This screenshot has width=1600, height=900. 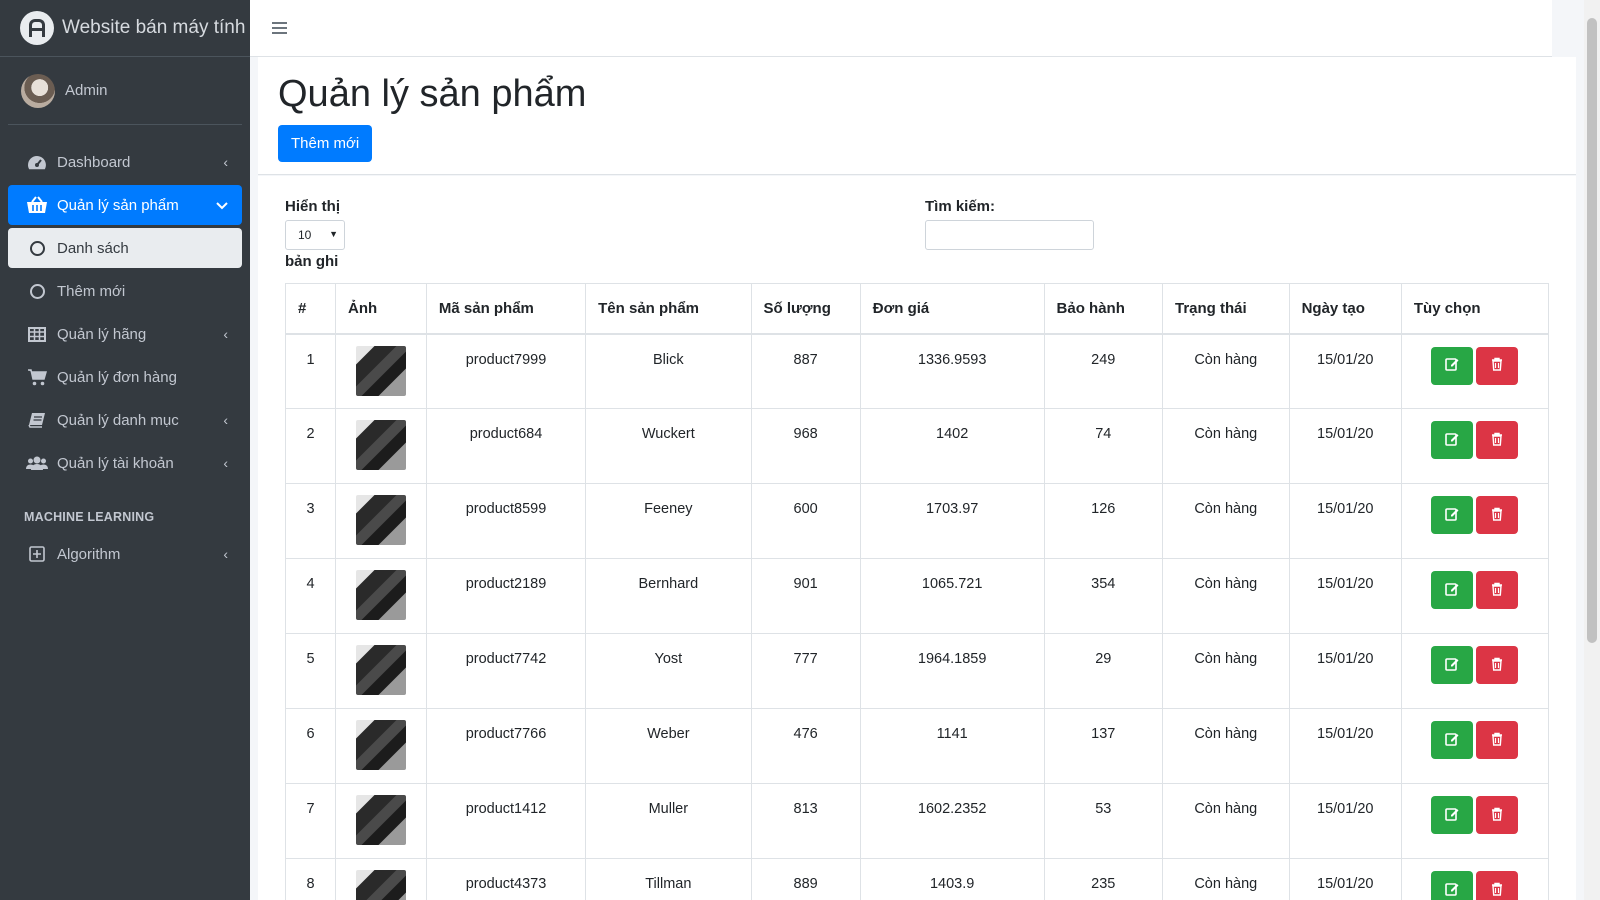 I want to click on brand-logo-icon, so click(x=37, y=28).